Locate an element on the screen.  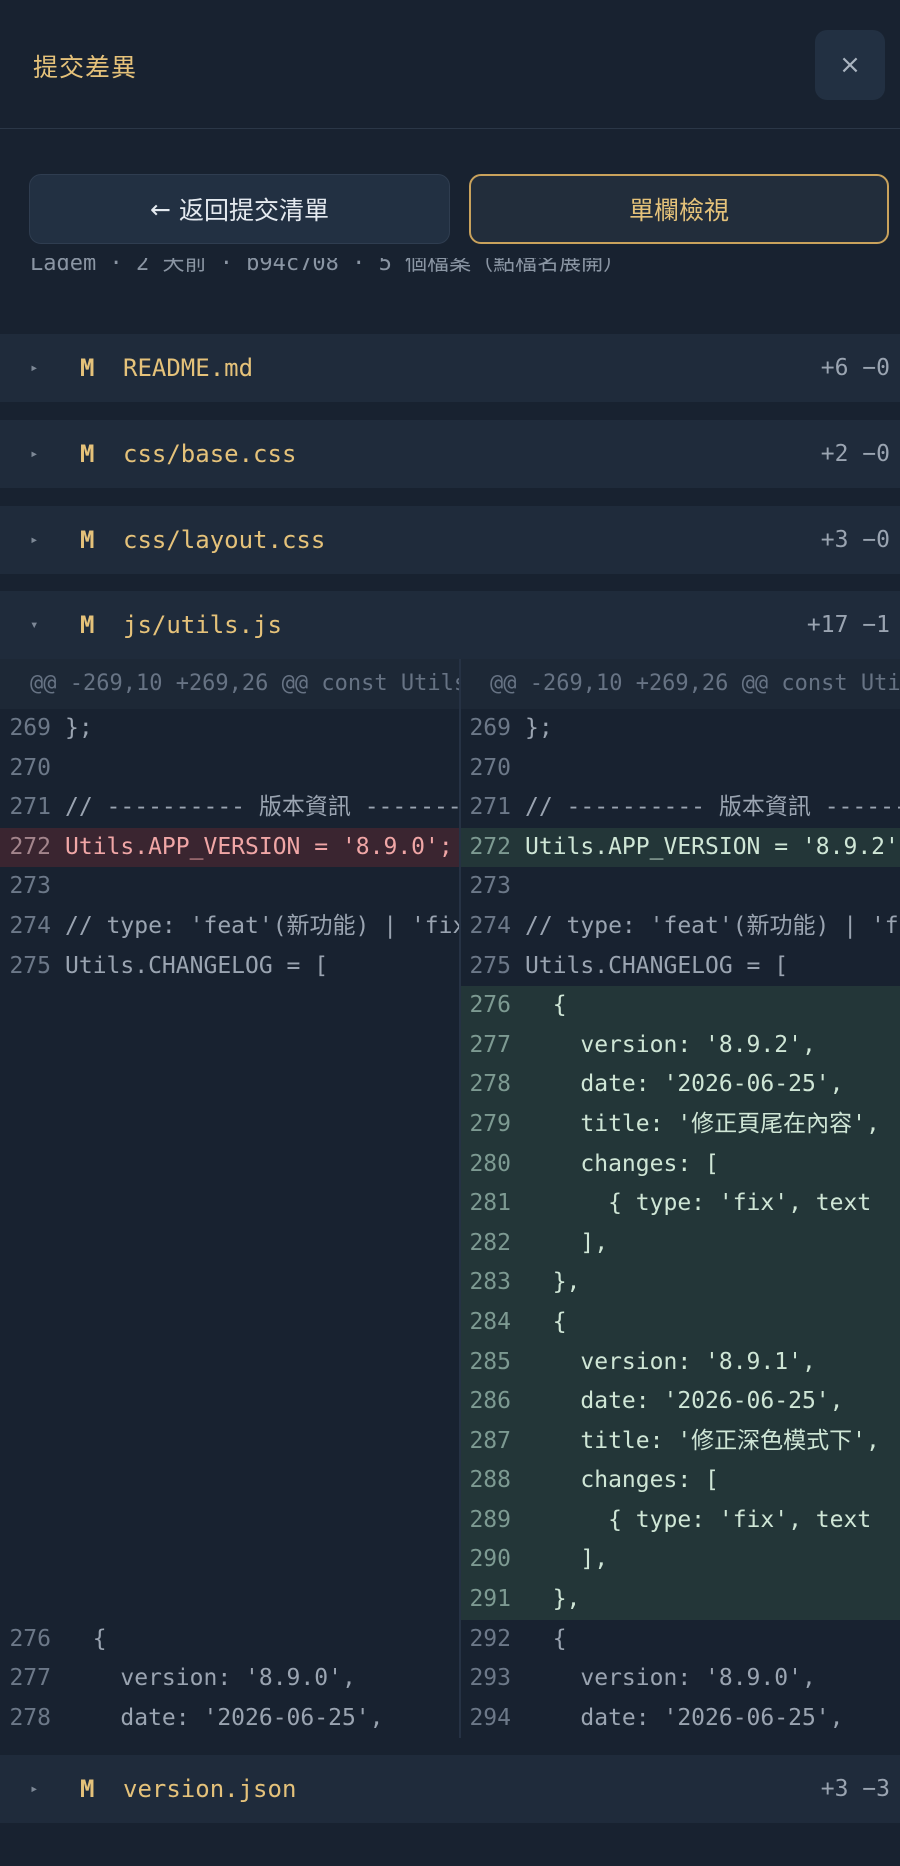
context-line: 278 date: '2026-06-25', is located at coordinates (230, 1718).